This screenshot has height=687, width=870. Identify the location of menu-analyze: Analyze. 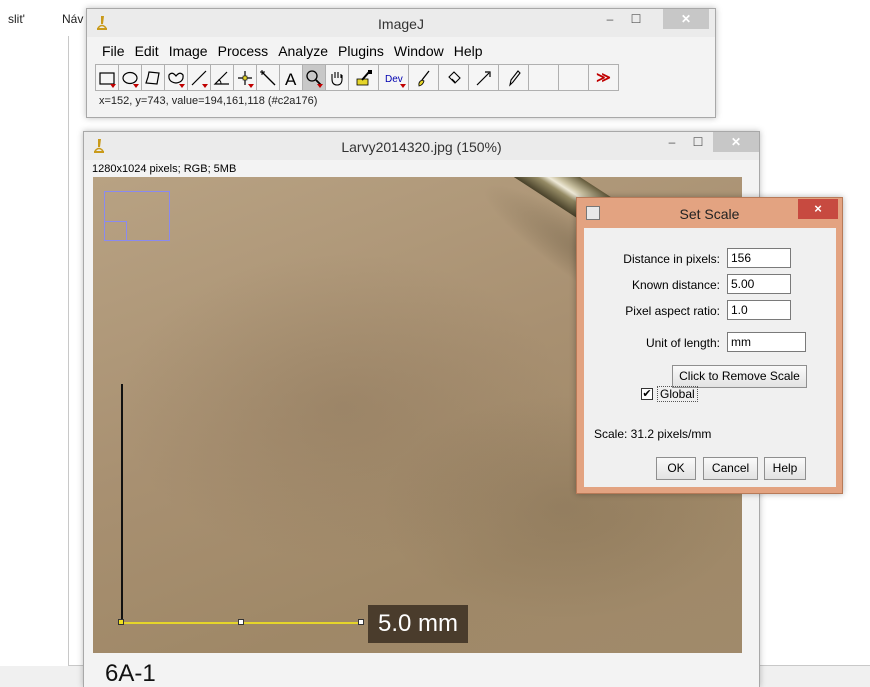
(303, 51).